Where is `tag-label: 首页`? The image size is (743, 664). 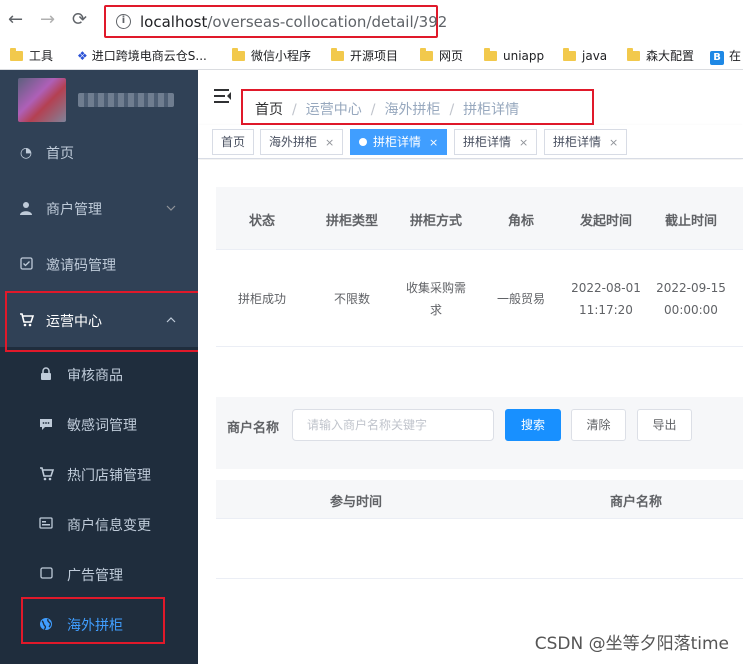 tag-label: 首页 is located at coordinates (233, 142).